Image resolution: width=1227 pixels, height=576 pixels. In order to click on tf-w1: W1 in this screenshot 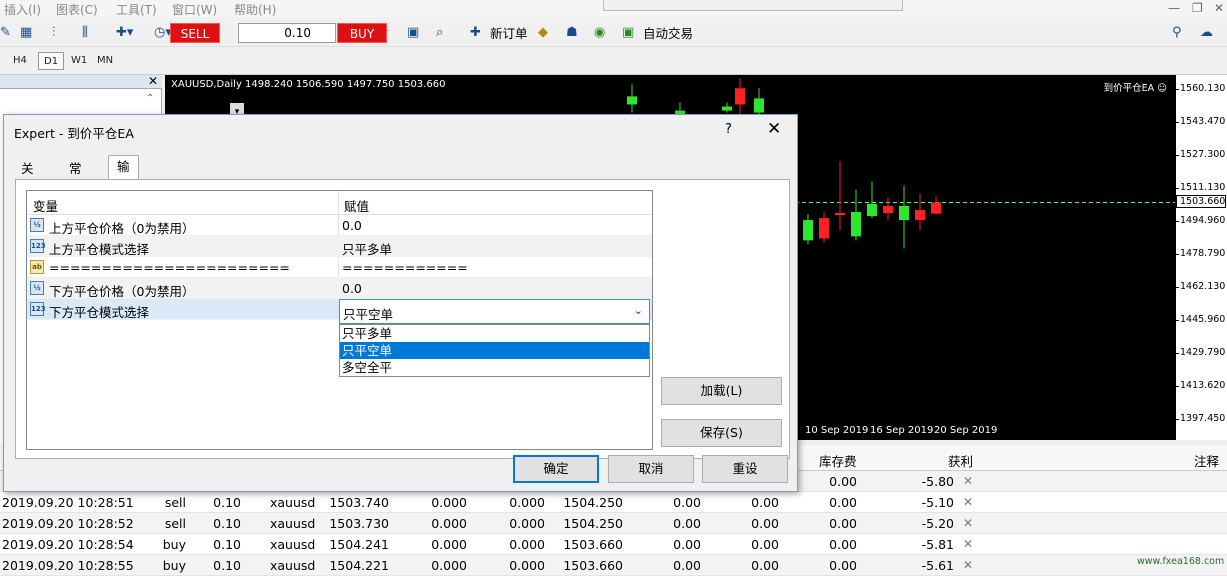, I will do `click(79, 61)`.